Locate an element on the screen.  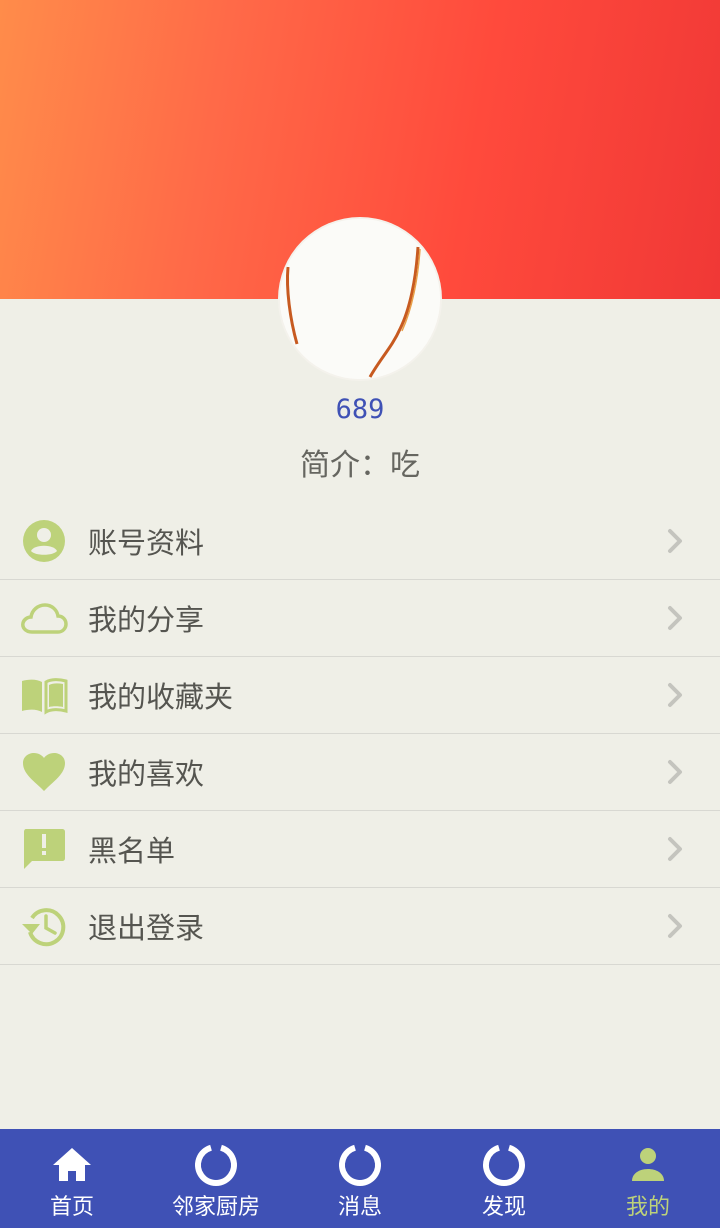
heart-icon is located at coordinates (44, 772).